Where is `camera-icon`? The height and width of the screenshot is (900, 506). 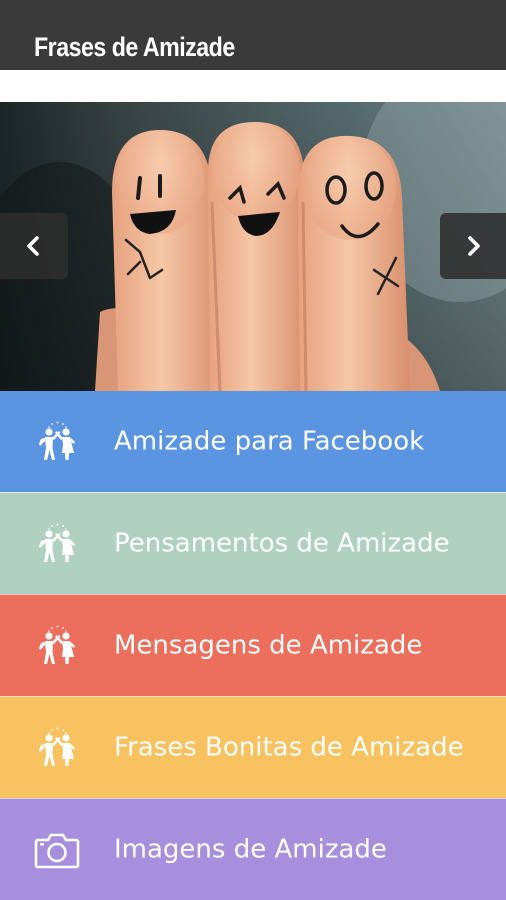 camera-icon is located at coordinates (57, 850).